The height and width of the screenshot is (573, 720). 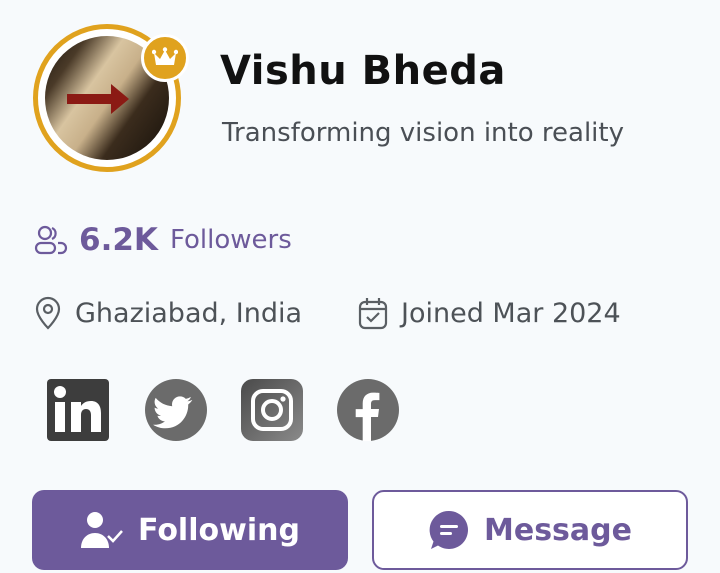 What do you see at coordinates (111, 98) in the screenshot?
I see `avatar` at bounding box center [111, 98].